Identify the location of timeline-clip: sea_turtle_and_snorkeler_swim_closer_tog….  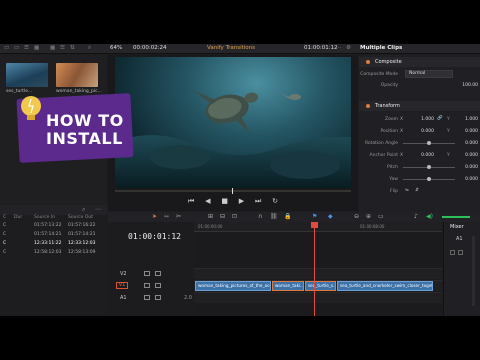
(385, 286).